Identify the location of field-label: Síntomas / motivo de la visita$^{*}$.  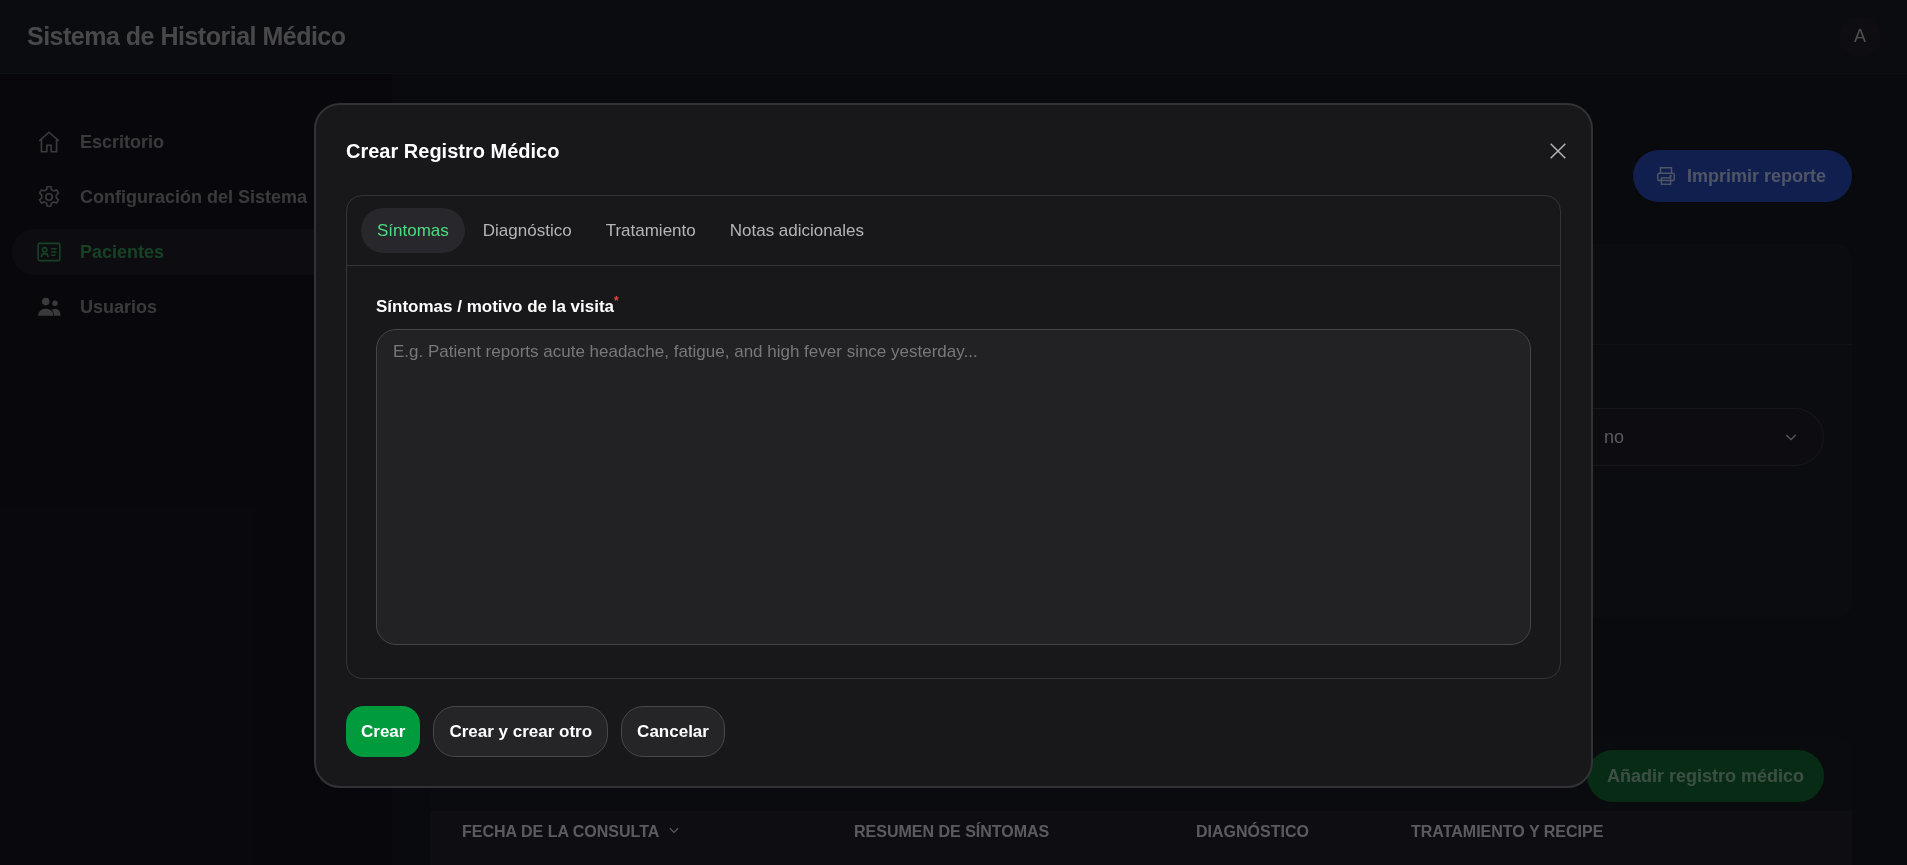
(497, 305).